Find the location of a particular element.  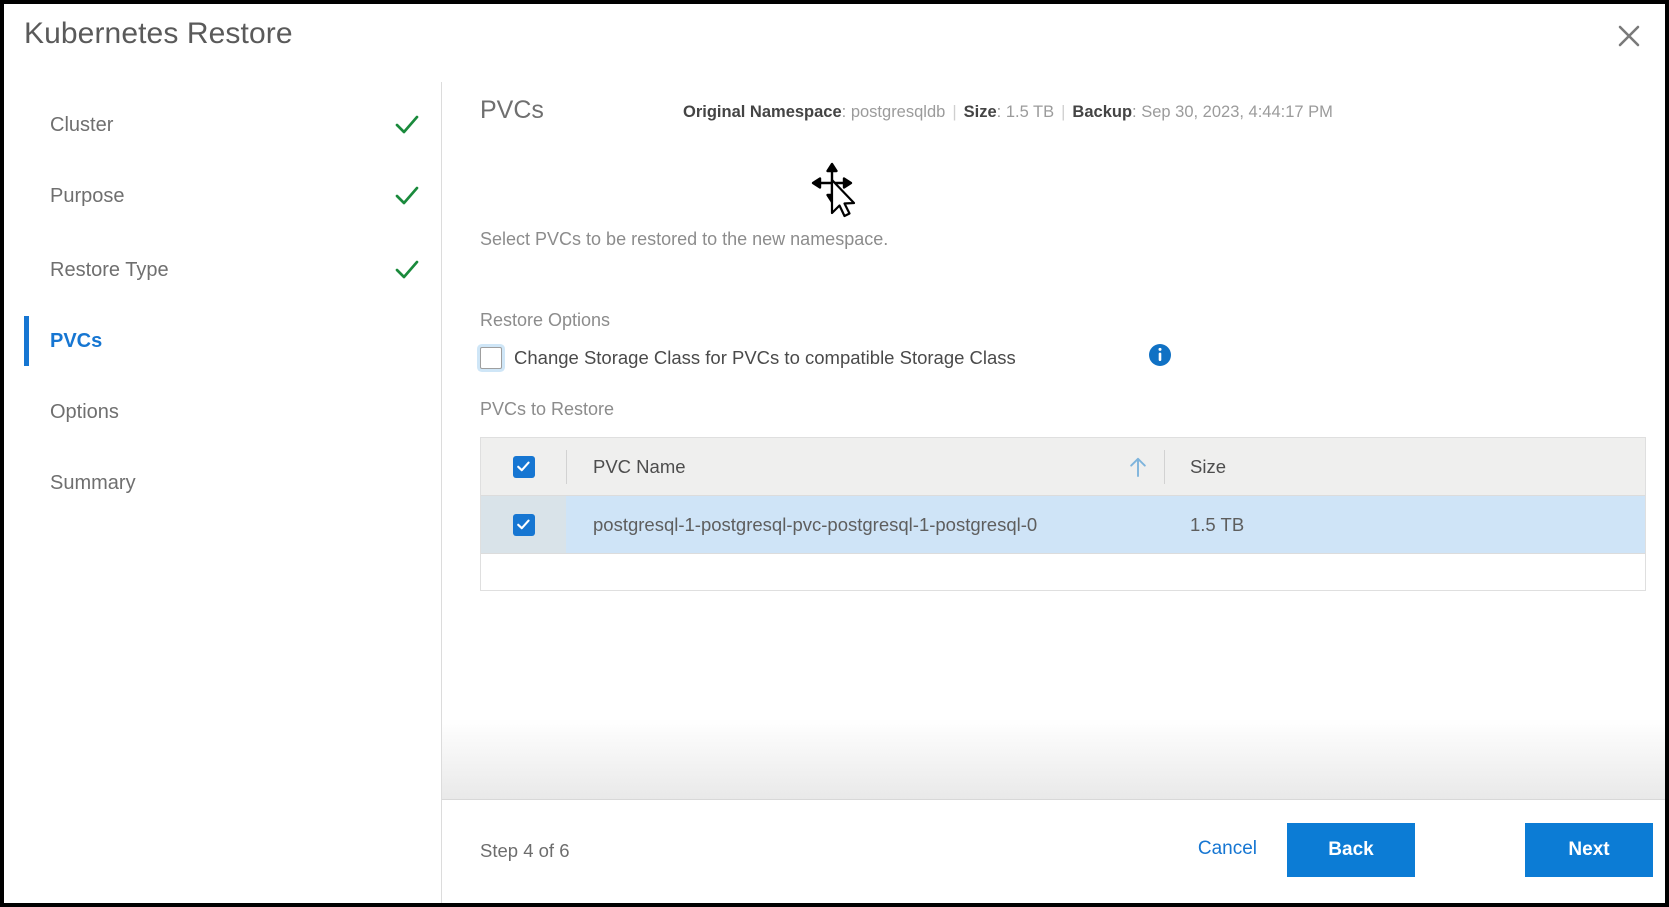

cell-spacer is located at coordinates (1138, 524).